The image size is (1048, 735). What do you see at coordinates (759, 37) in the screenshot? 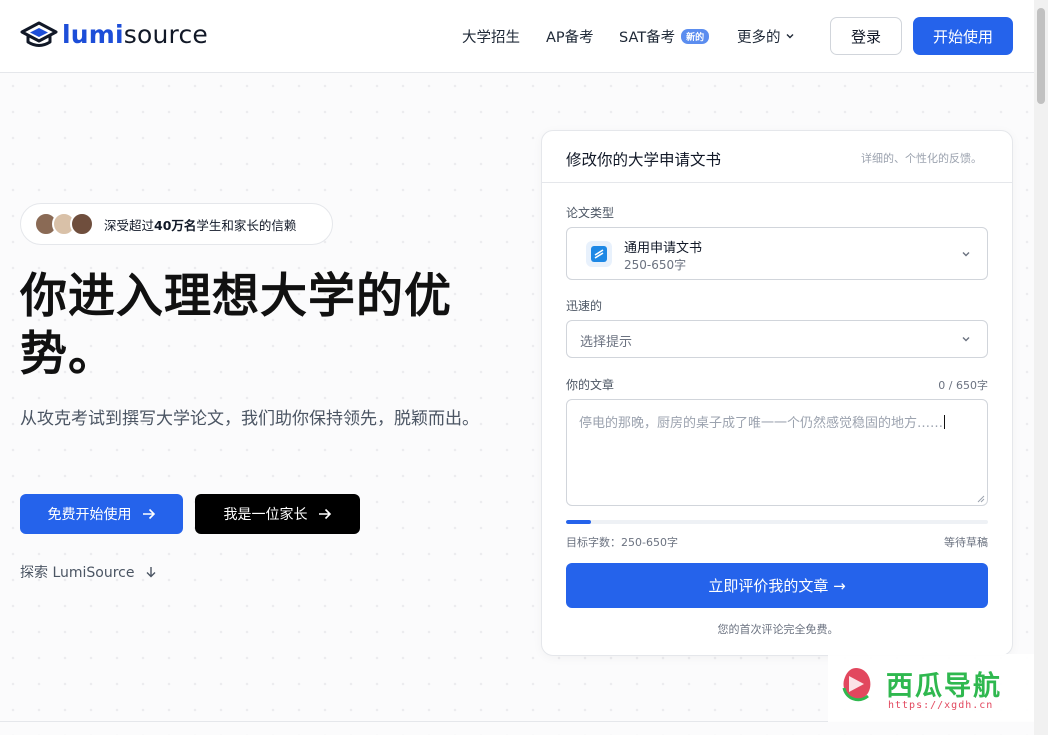
I see `nav-label: 更多的` at bounding box center [759, 37].